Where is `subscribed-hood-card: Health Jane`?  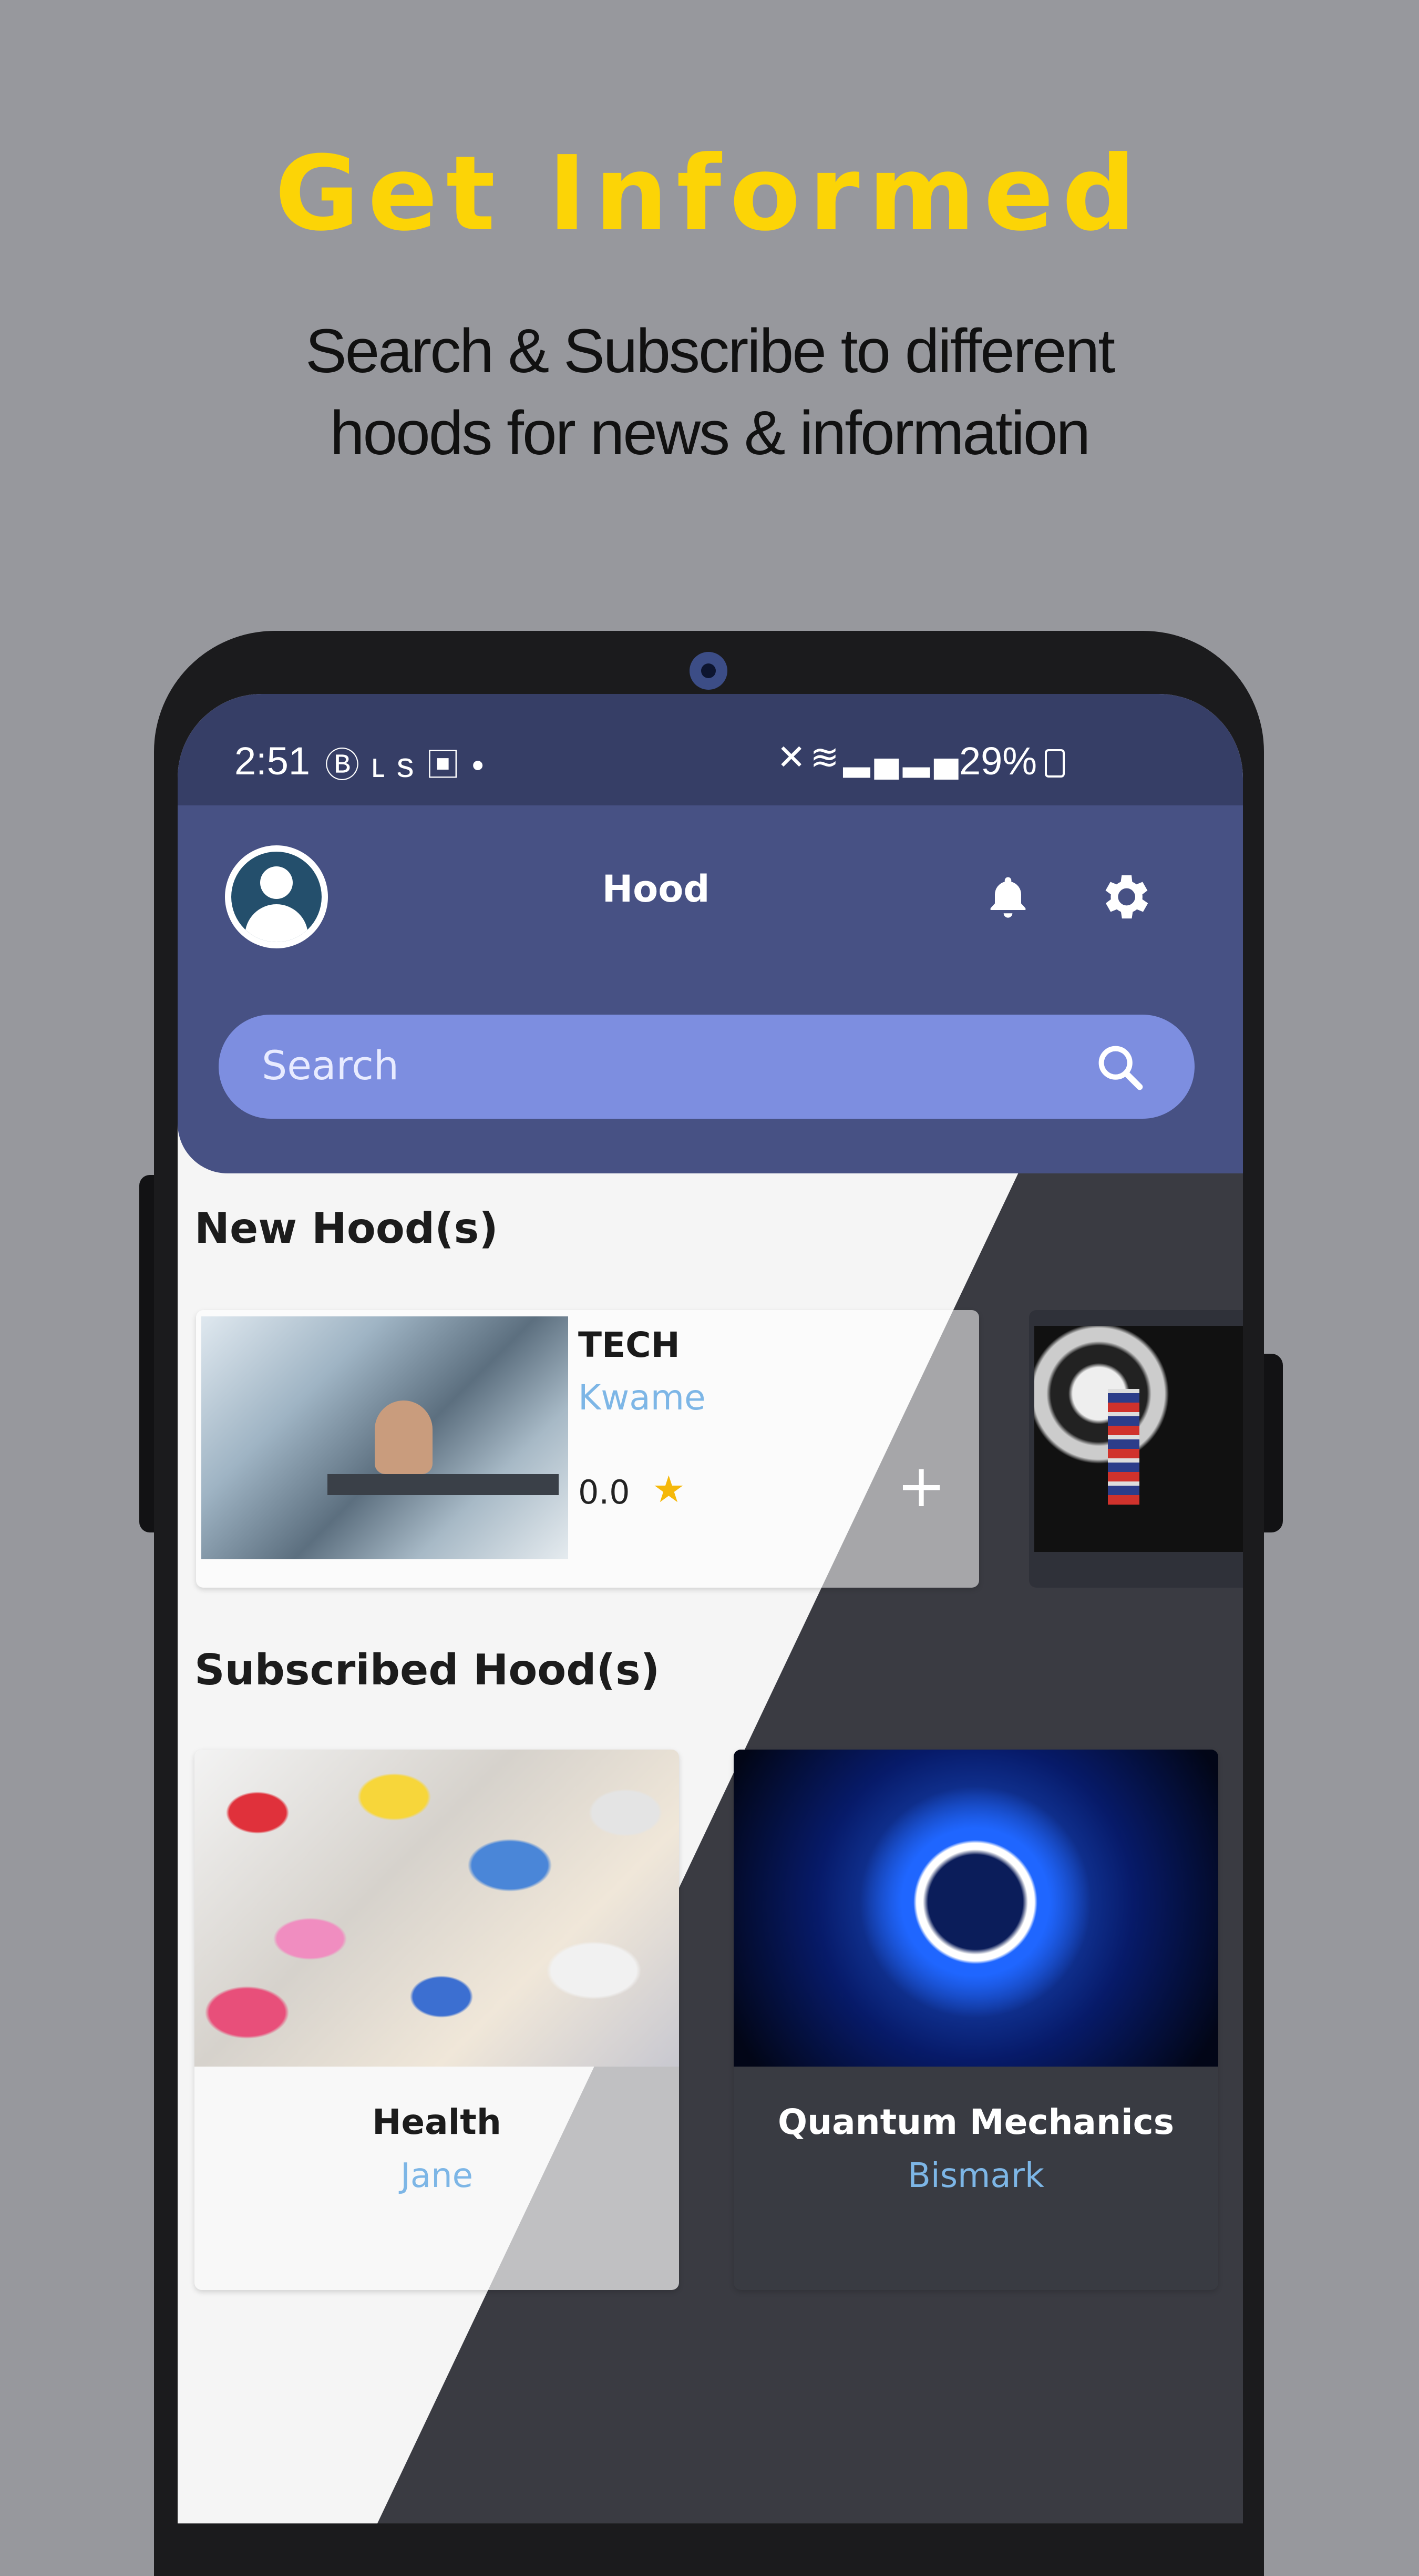
subscribed-hood-card: Health Jane is located at coordinates (436, 2020).